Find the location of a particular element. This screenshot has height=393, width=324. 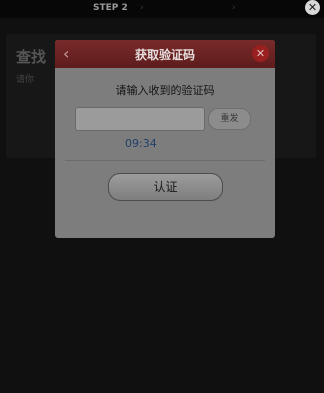

background-page-title: 查找 is located at coordinates (31, 57).